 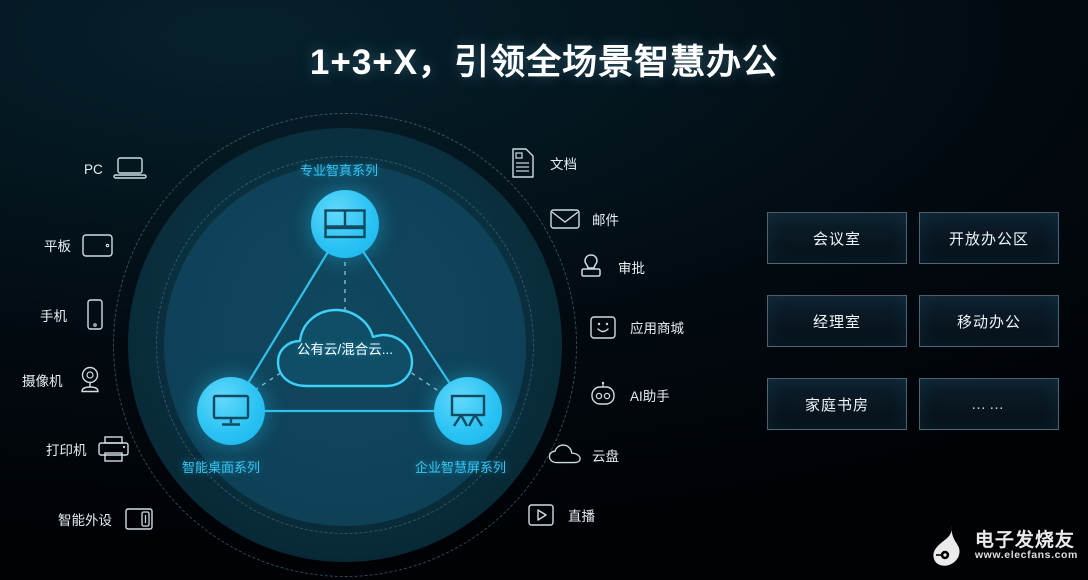 What do you see at coordinates (591, 267) in the screenshot?
I see `stamp-approval-icon` at bounding box center [591, 267].